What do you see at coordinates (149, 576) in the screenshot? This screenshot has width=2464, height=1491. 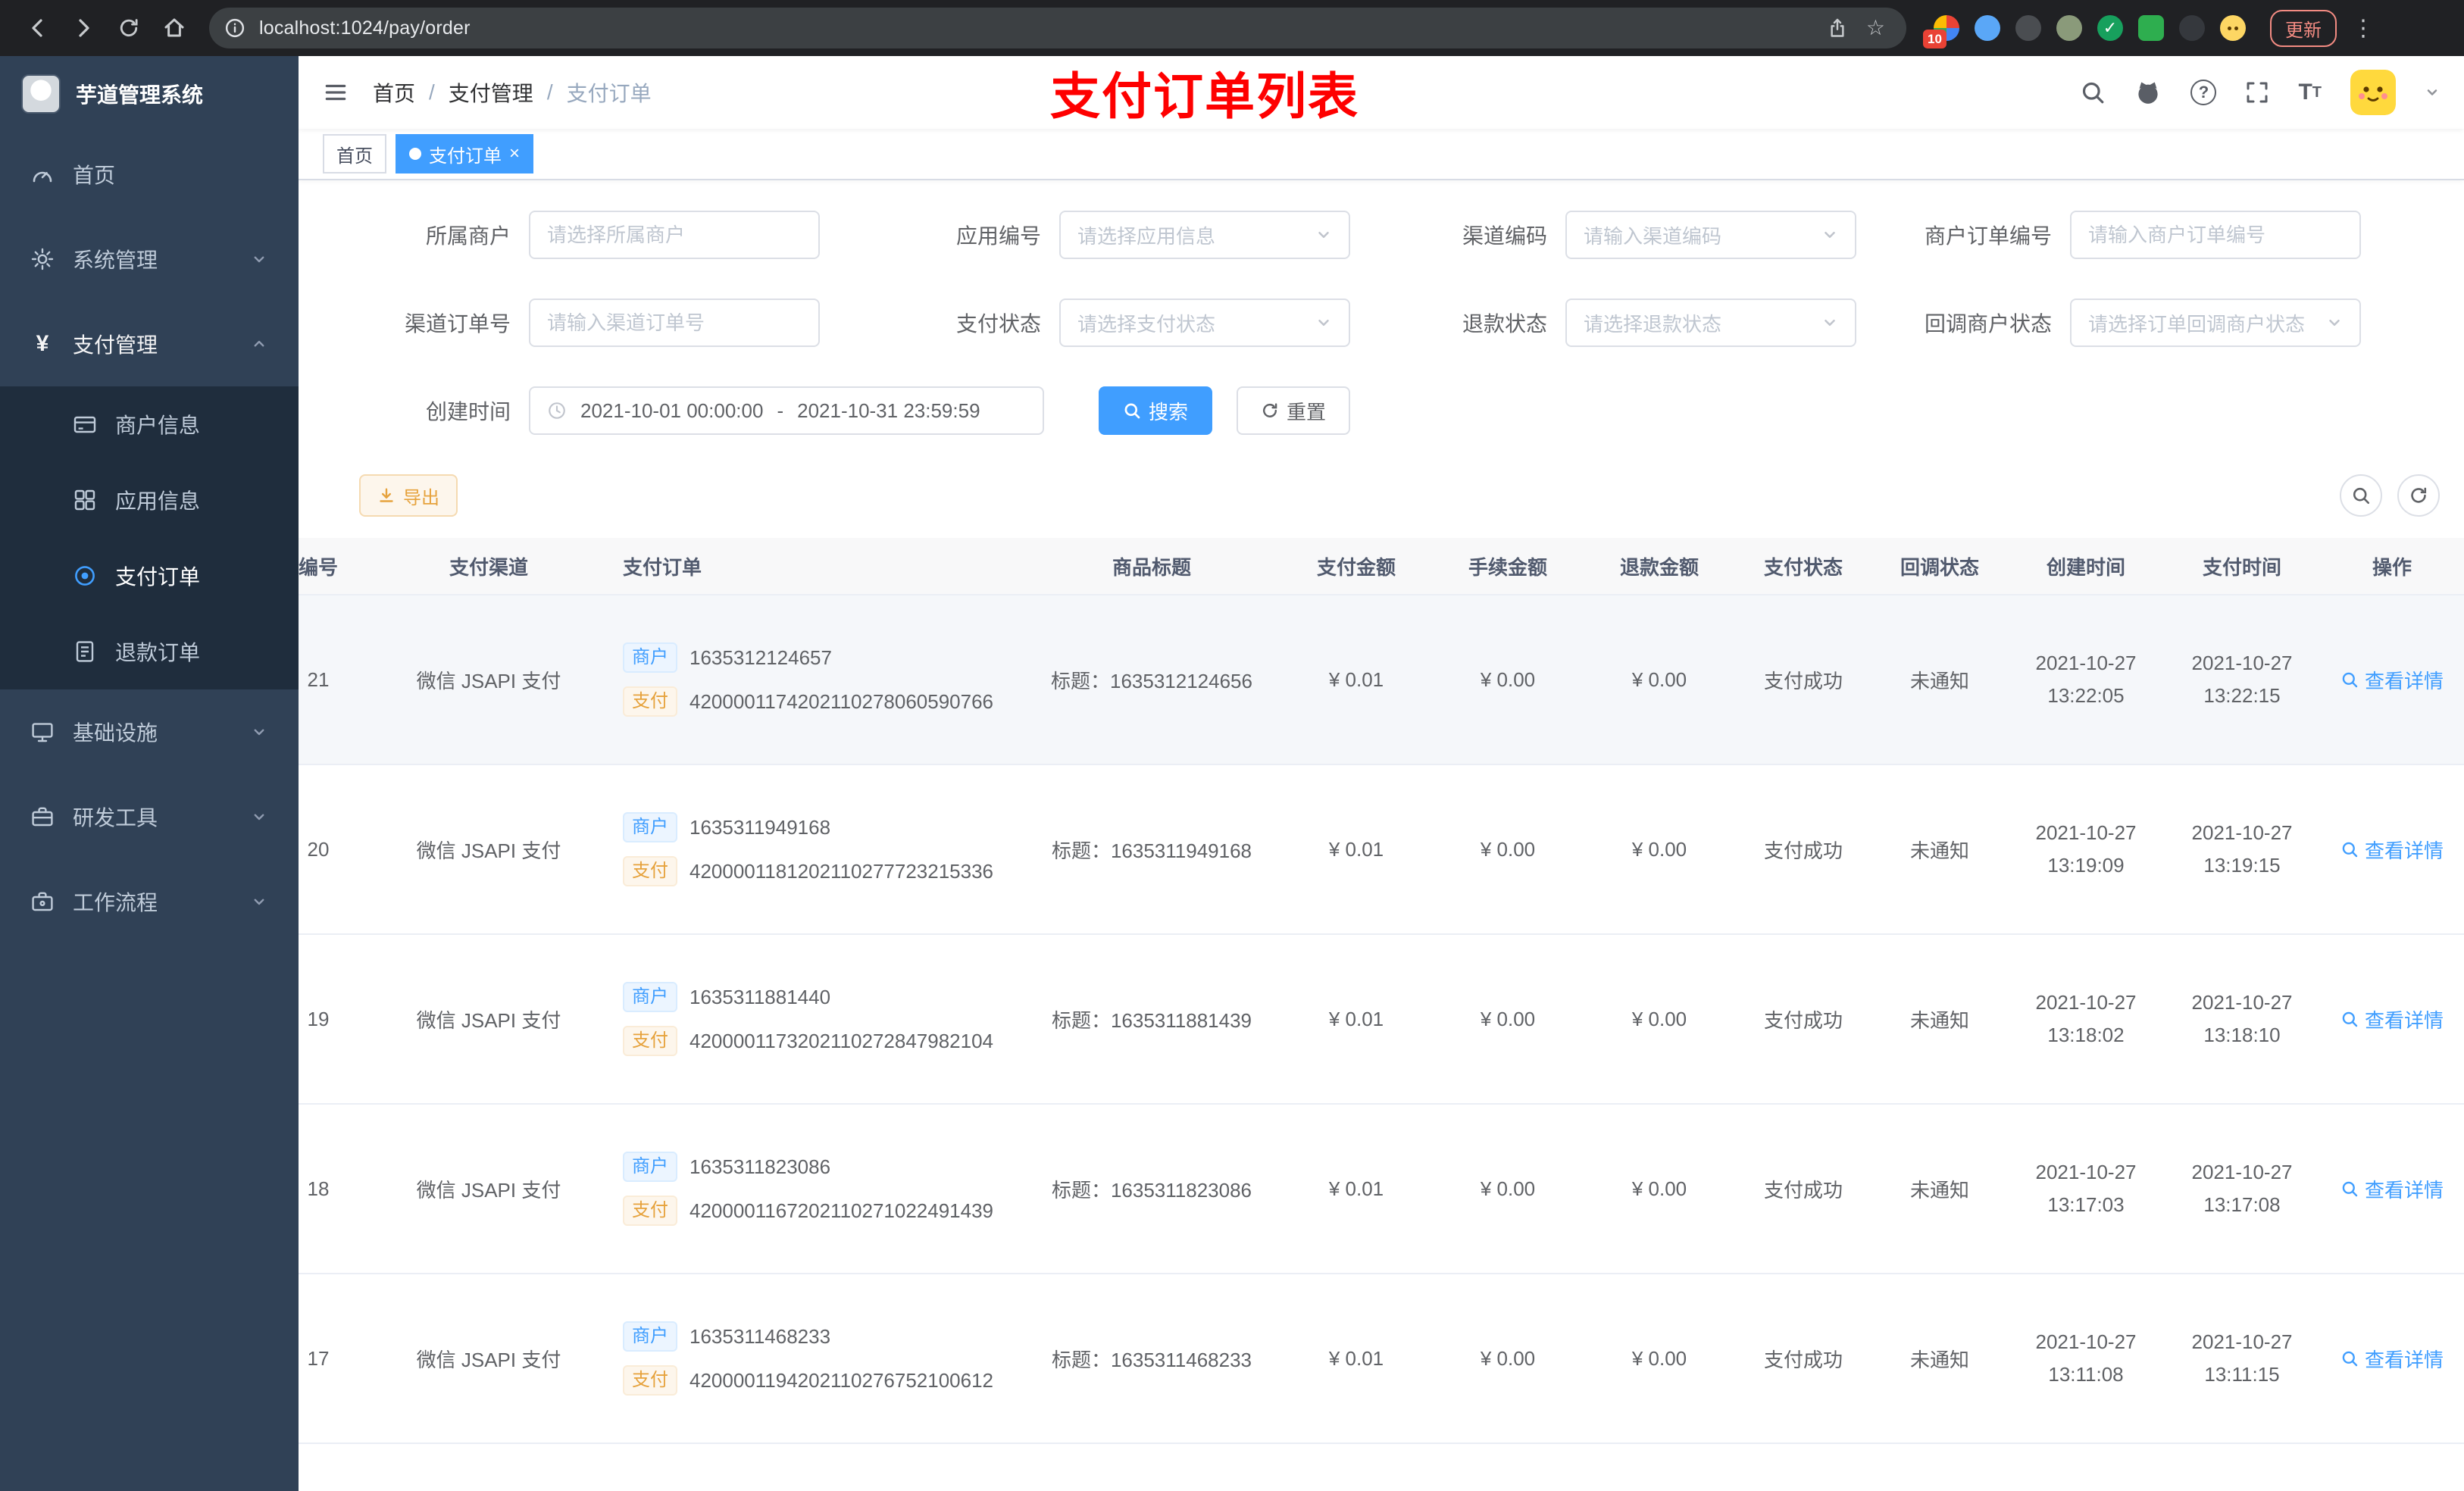 I see `sidebar-item-pay-order: 支付订单` at bounding box center [149, 576].